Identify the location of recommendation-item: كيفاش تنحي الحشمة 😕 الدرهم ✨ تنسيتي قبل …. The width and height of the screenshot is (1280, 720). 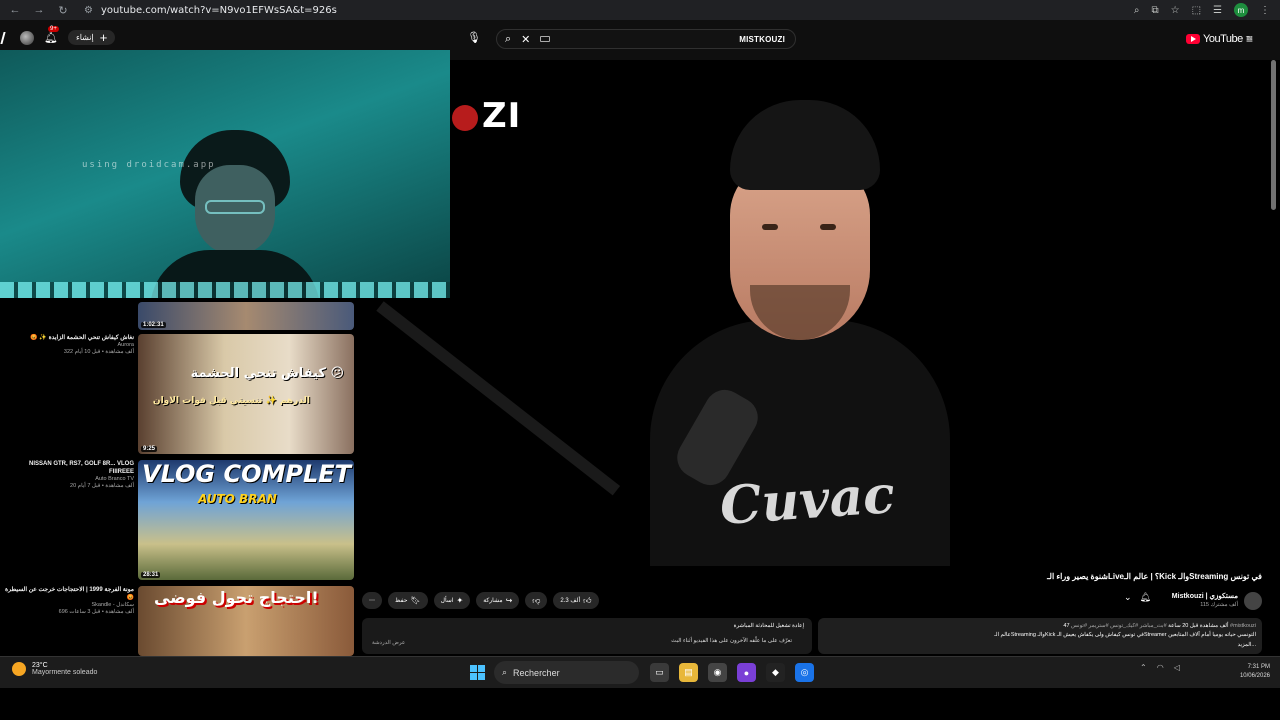
(179, 394).